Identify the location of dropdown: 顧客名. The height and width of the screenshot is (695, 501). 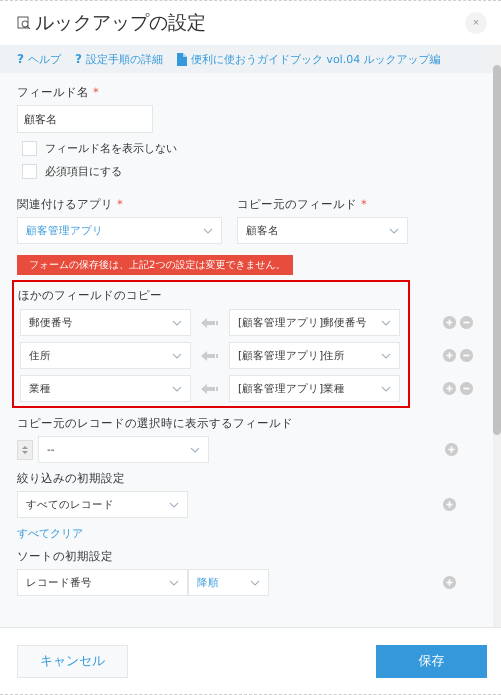
(322, 230).